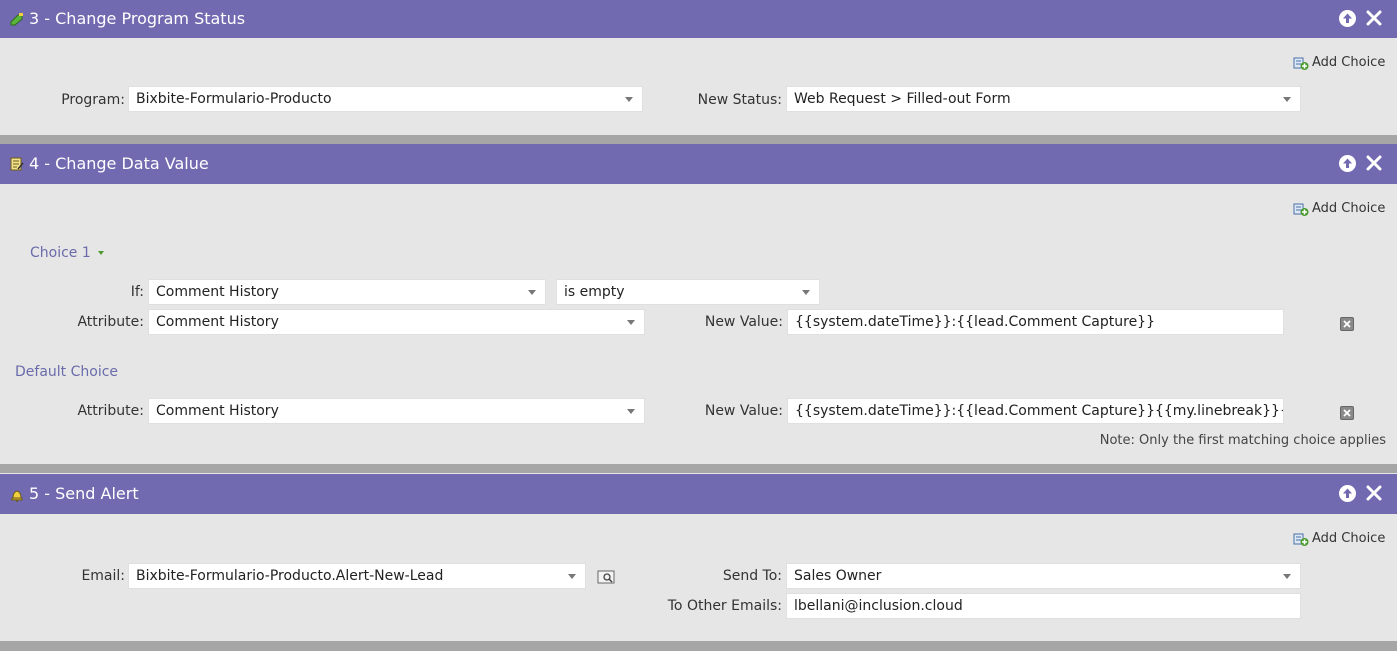 The height and width of the screenshot is (651, 1397). I want to click on program-value: Bixbite-Formulario-Producto, so click(234, 99).